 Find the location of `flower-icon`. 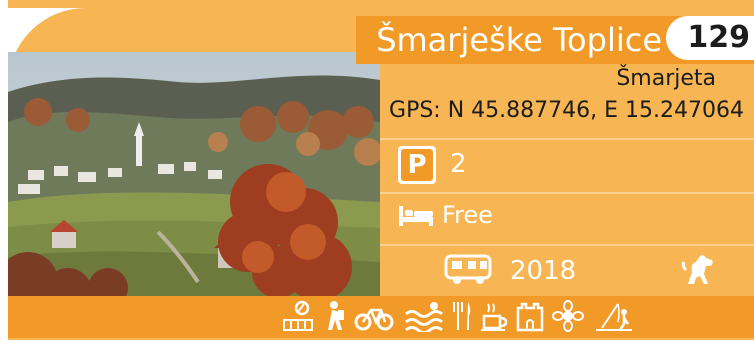

flower-icon is located at coordinates (568, 316).